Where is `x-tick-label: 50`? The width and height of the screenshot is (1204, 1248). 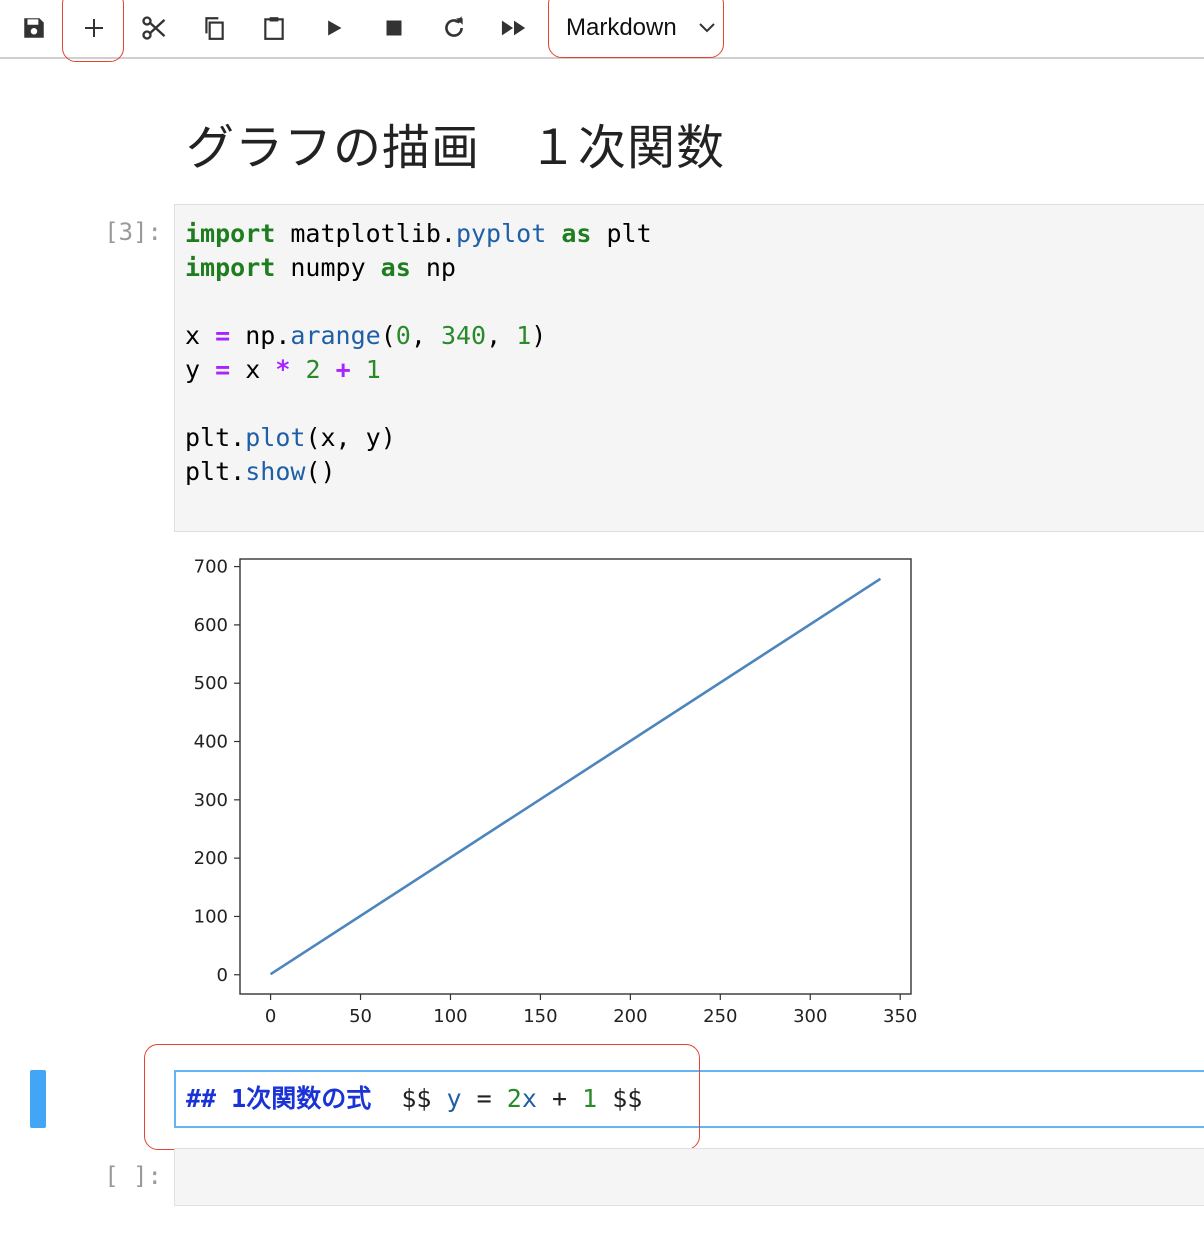 x-tick-label: 50 is located at coordinates (360, 1016).